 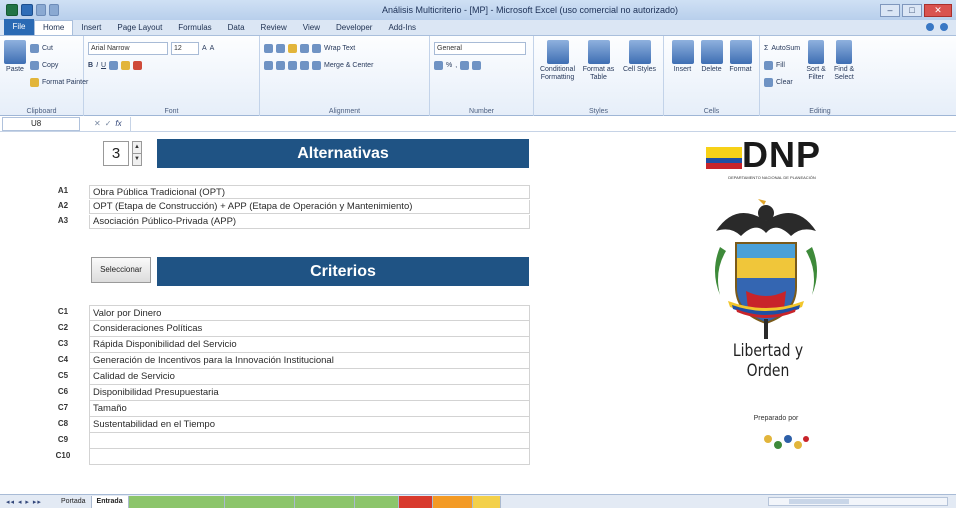 What do you see at coordinates (97, 123) in the screenshot?
I see `cancel-icon: ✕` at bounding box center [97, 123].